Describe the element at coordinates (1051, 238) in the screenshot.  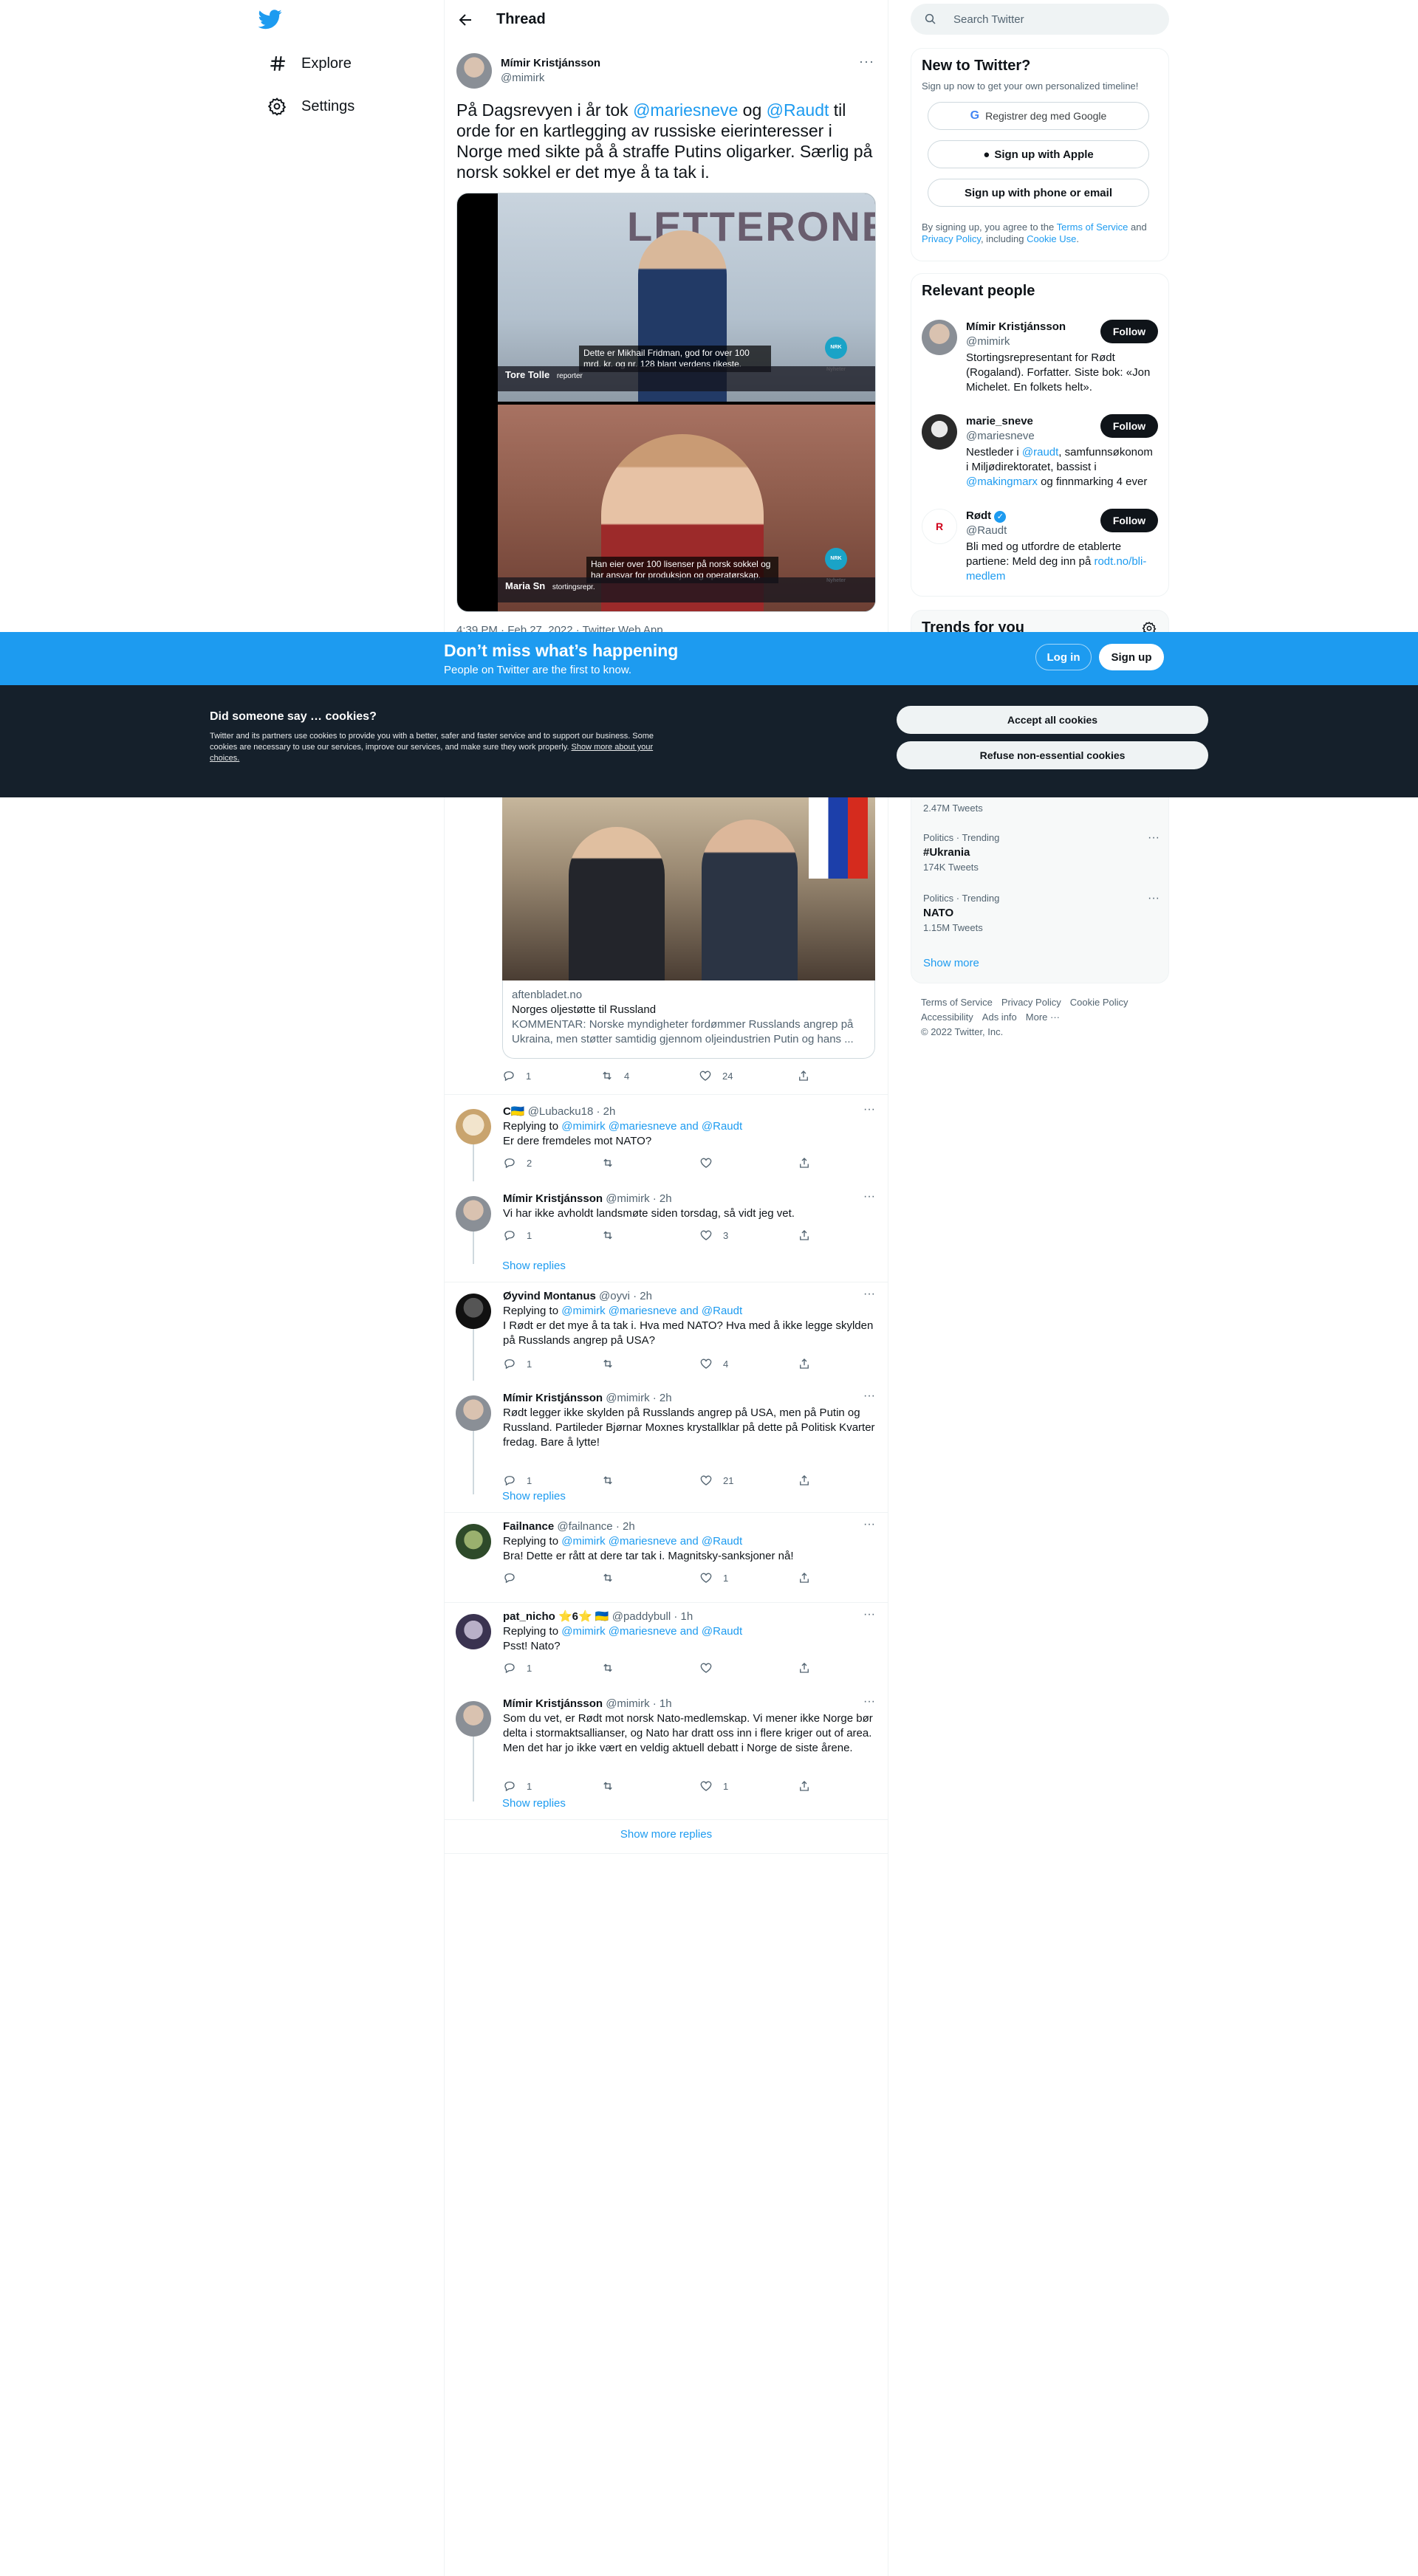
I see `cookie-use-link: Cookie Use` at that location.